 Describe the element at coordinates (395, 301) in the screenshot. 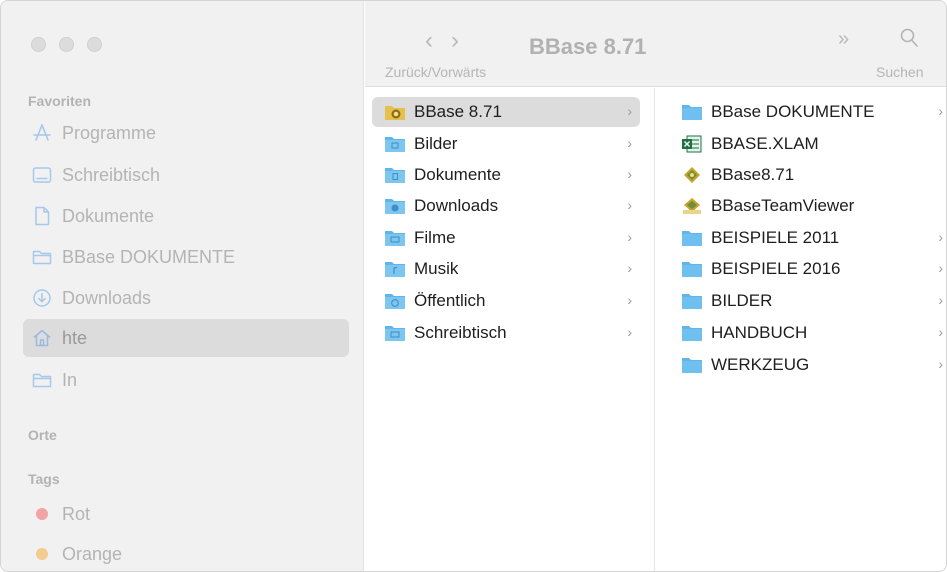

I see `public-folder-icon` at that location.